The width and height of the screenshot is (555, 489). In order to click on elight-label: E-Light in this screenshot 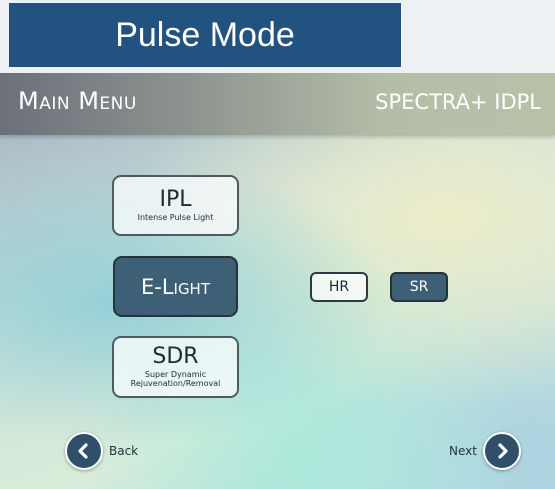, I will do `click(175, 286)`.